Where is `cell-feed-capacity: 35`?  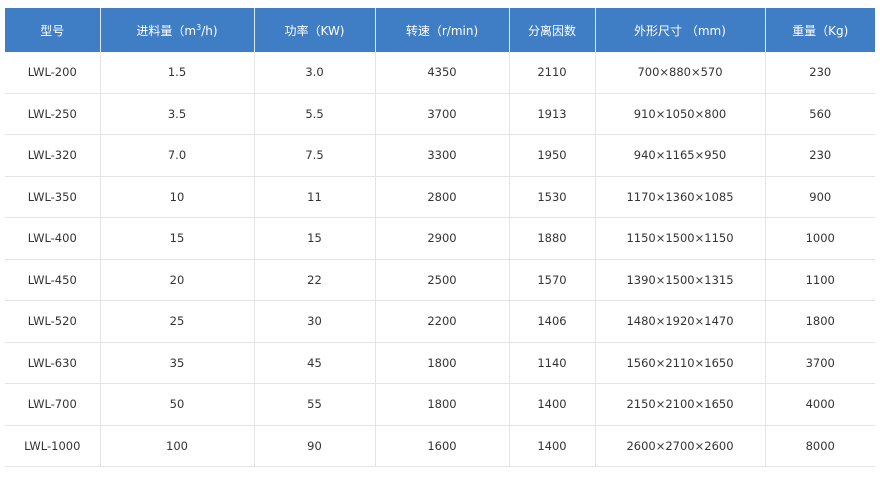
cell-feed-capacity: 35 is located at coordinates (177, 363).